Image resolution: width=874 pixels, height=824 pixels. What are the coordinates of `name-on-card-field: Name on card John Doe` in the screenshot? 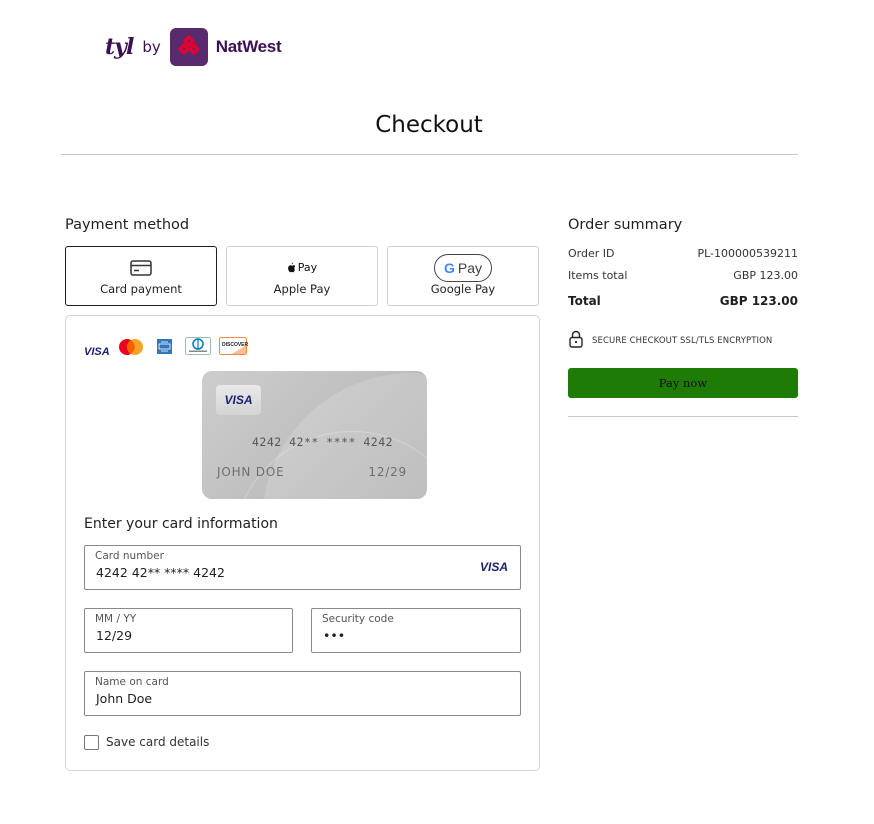 It's located at (302, 693).